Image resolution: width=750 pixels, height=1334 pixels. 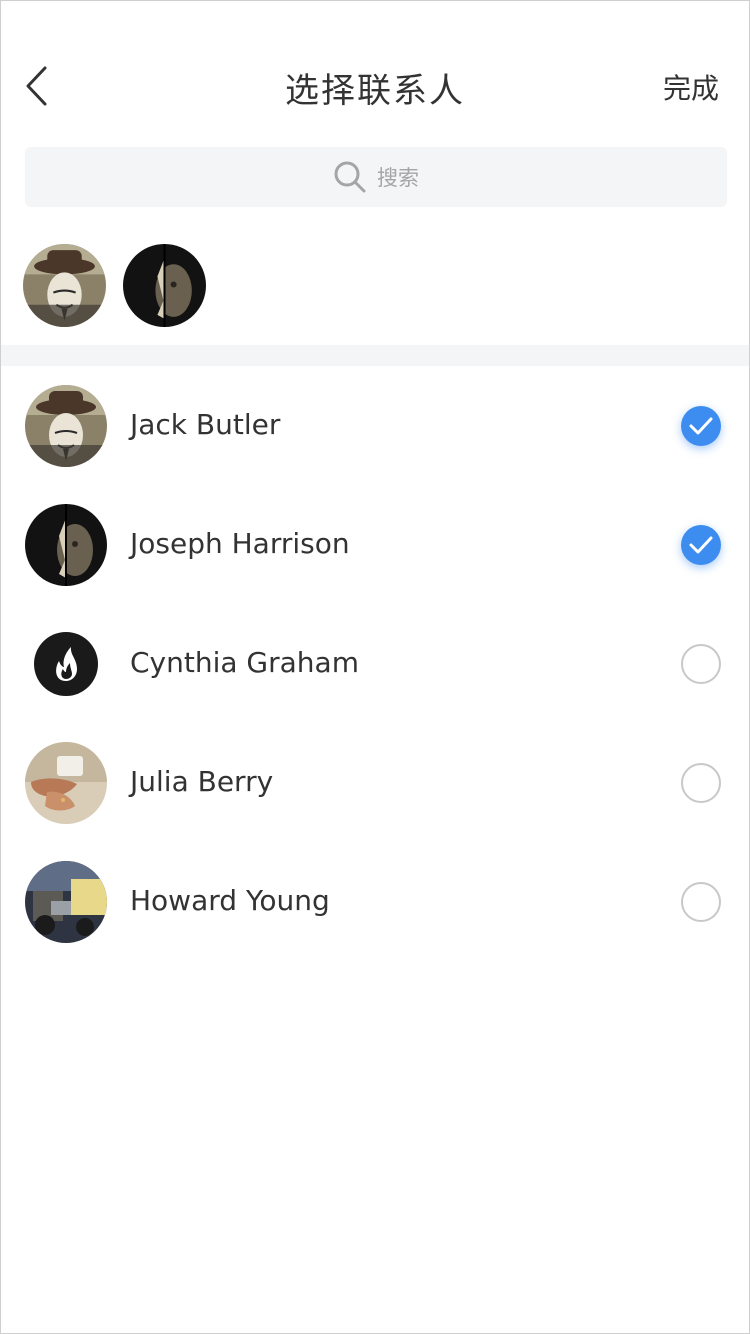 I want to click on status-bar, so click(x=375, y=21).